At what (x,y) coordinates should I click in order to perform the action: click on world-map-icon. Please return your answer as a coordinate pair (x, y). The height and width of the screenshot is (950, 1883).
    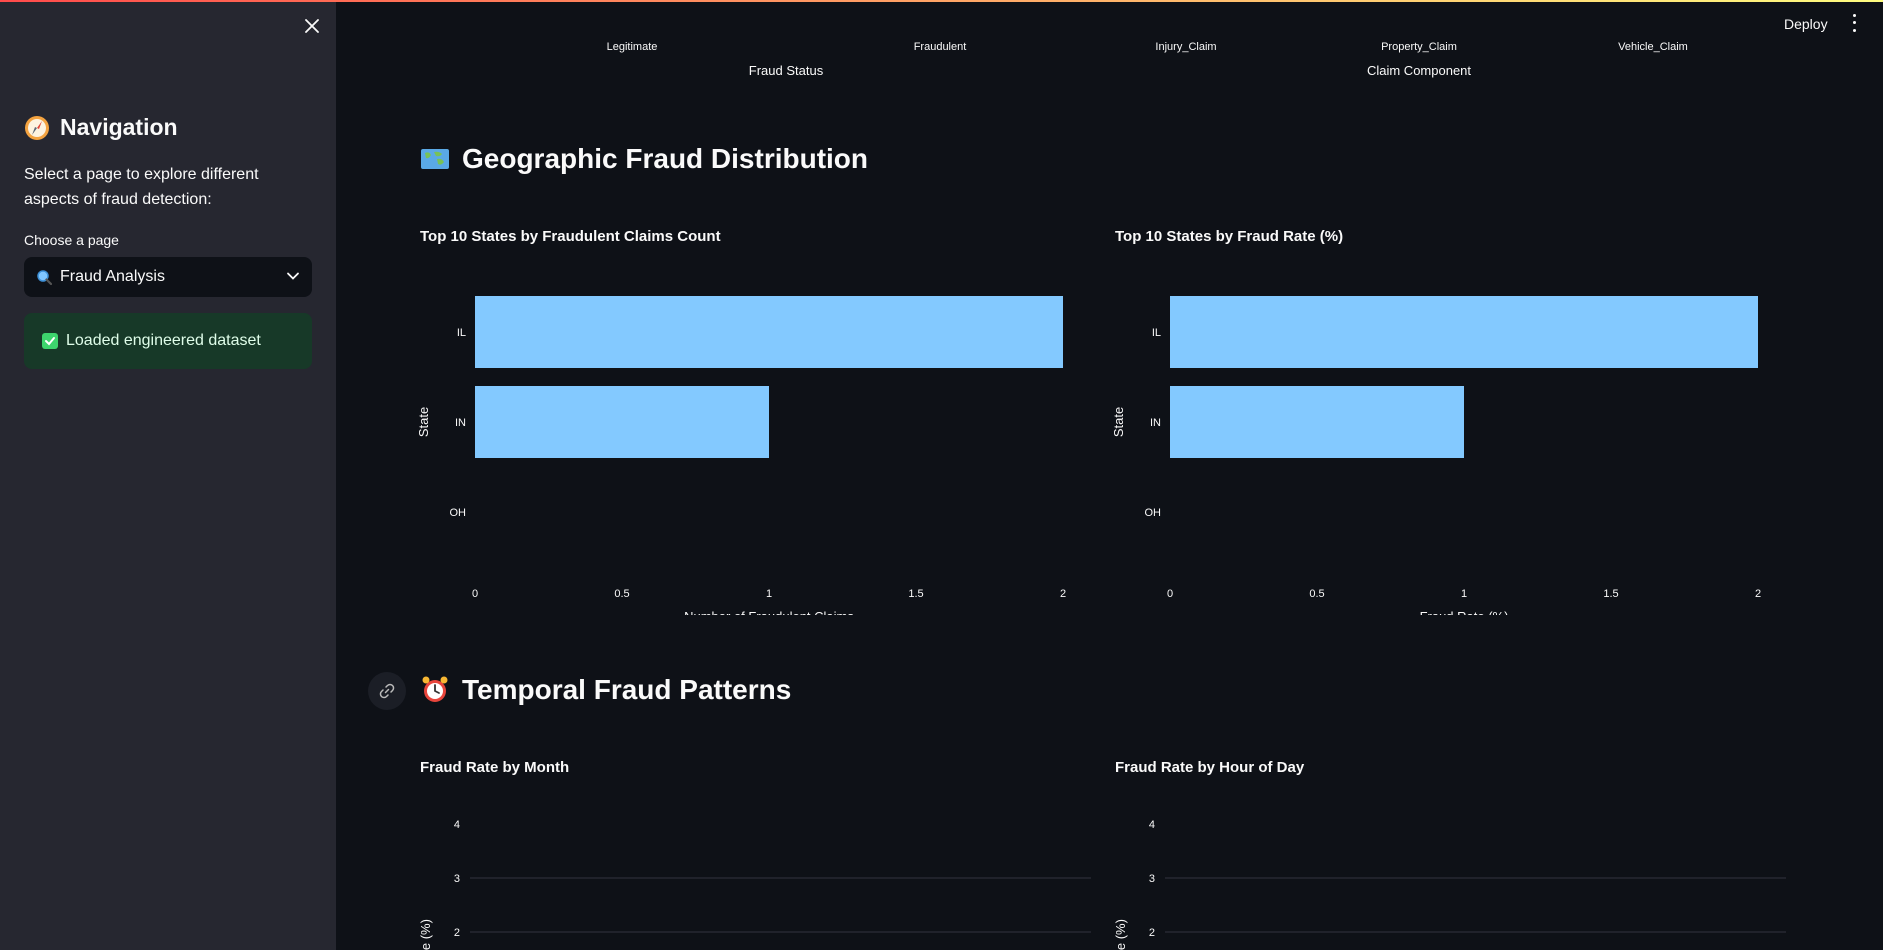
    Looking at the image, I should click on (435, 159).